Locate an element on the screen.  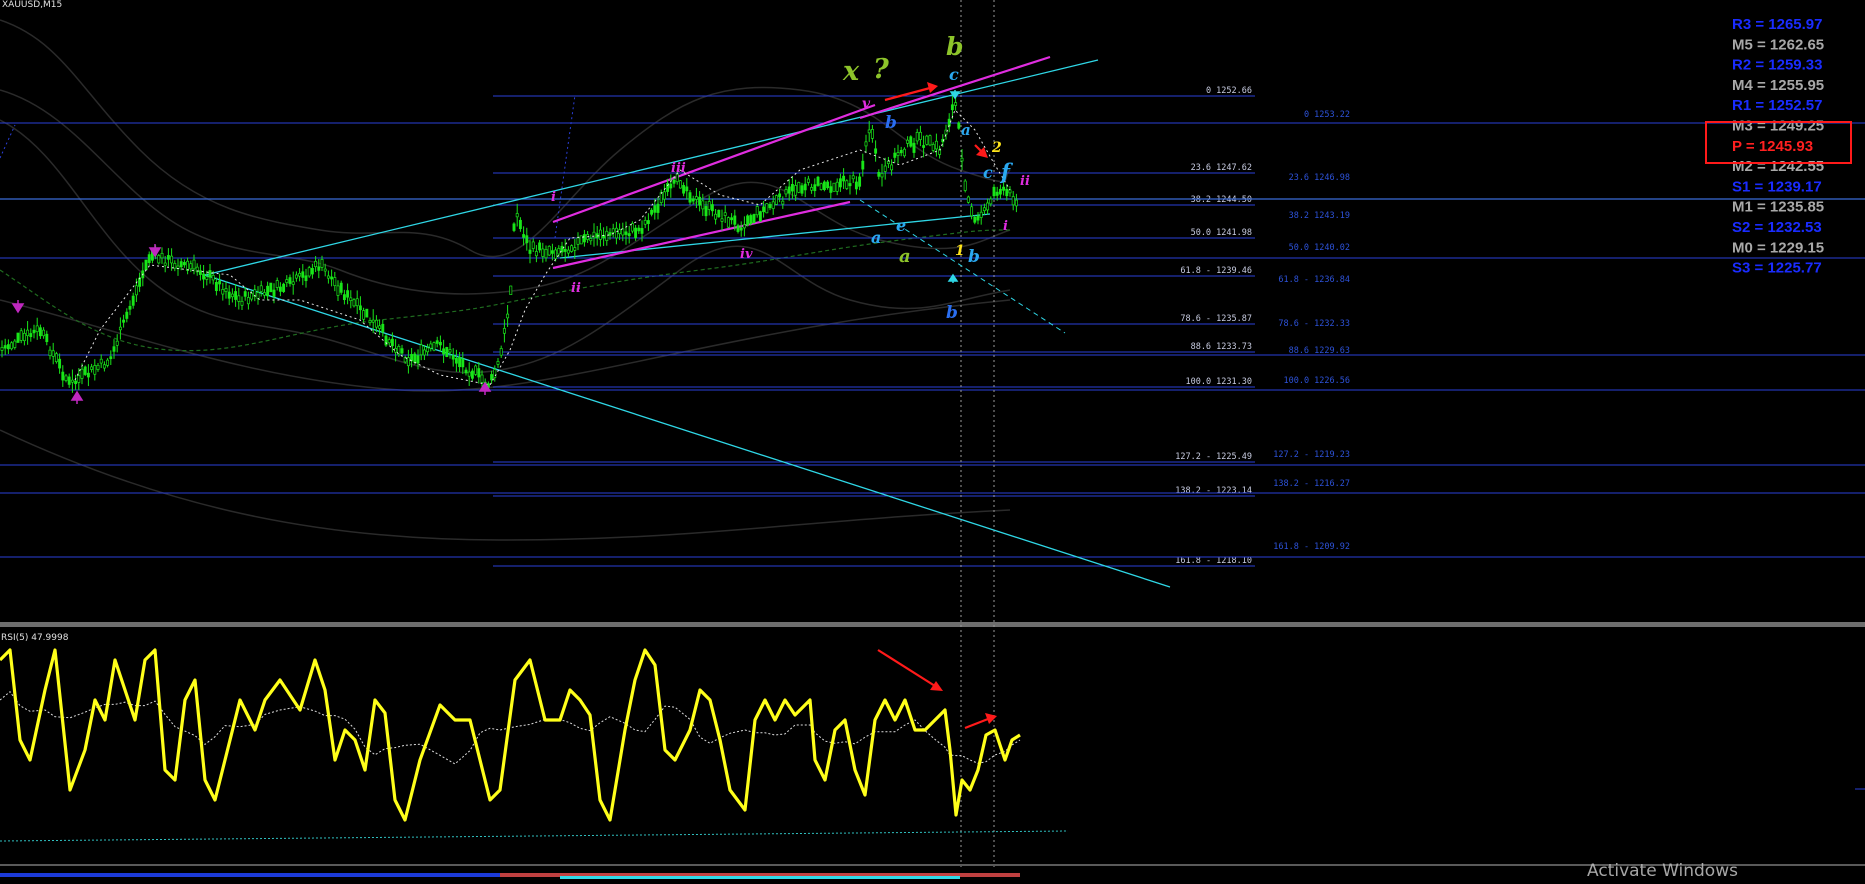
fib-level-label: 138.2 - 1223.14 is located at coordinates (1213, 491).